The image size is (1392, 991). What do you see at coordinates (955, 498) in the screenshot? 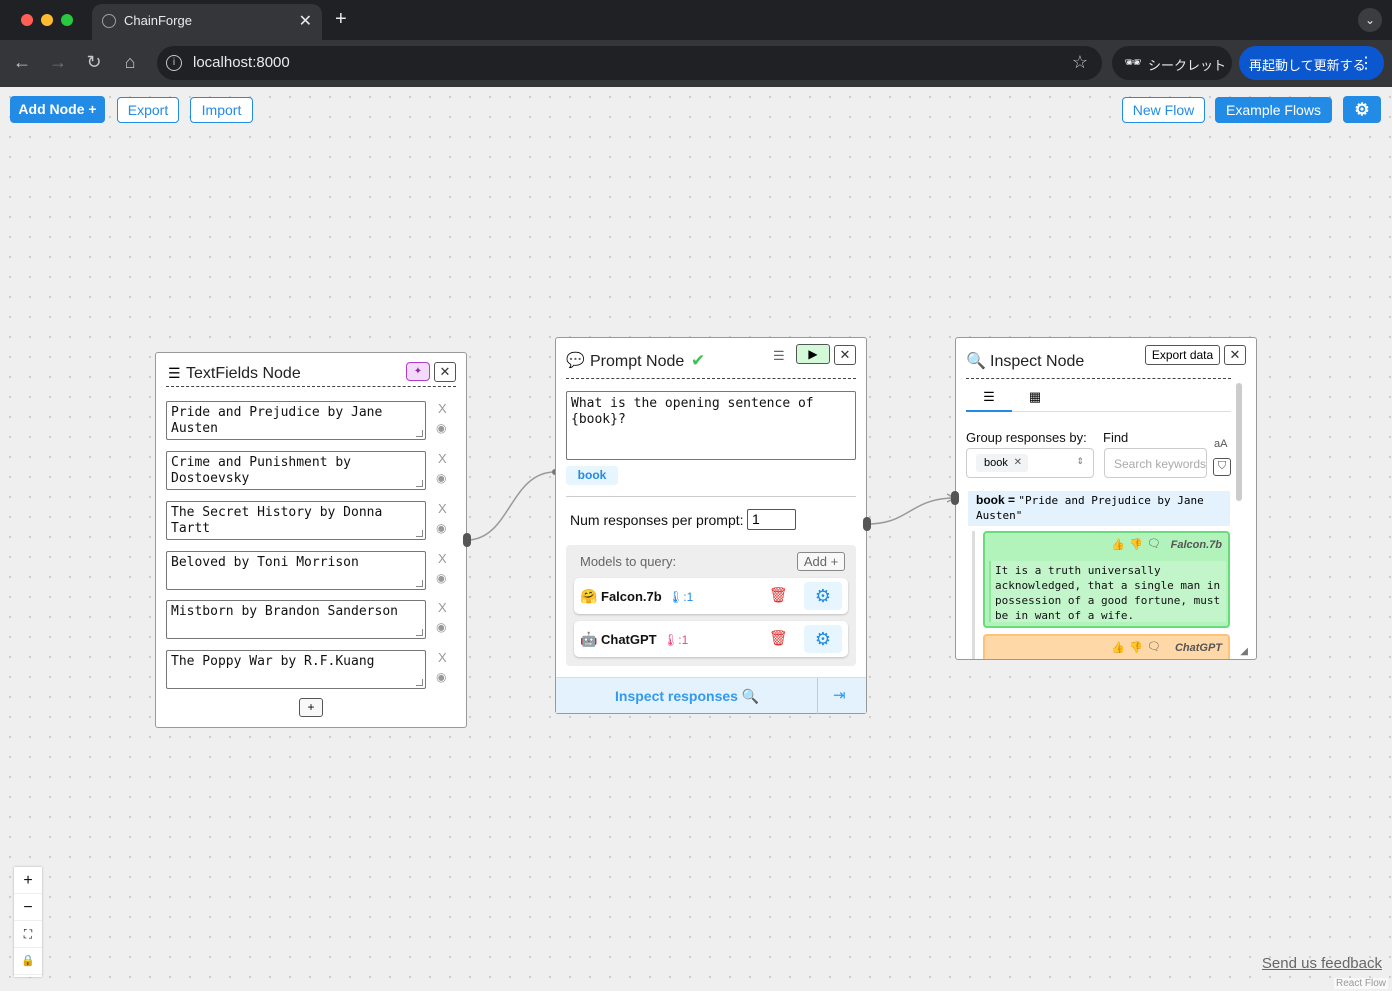
I see `inspect-input-handle` at bounding box center [955, 498].